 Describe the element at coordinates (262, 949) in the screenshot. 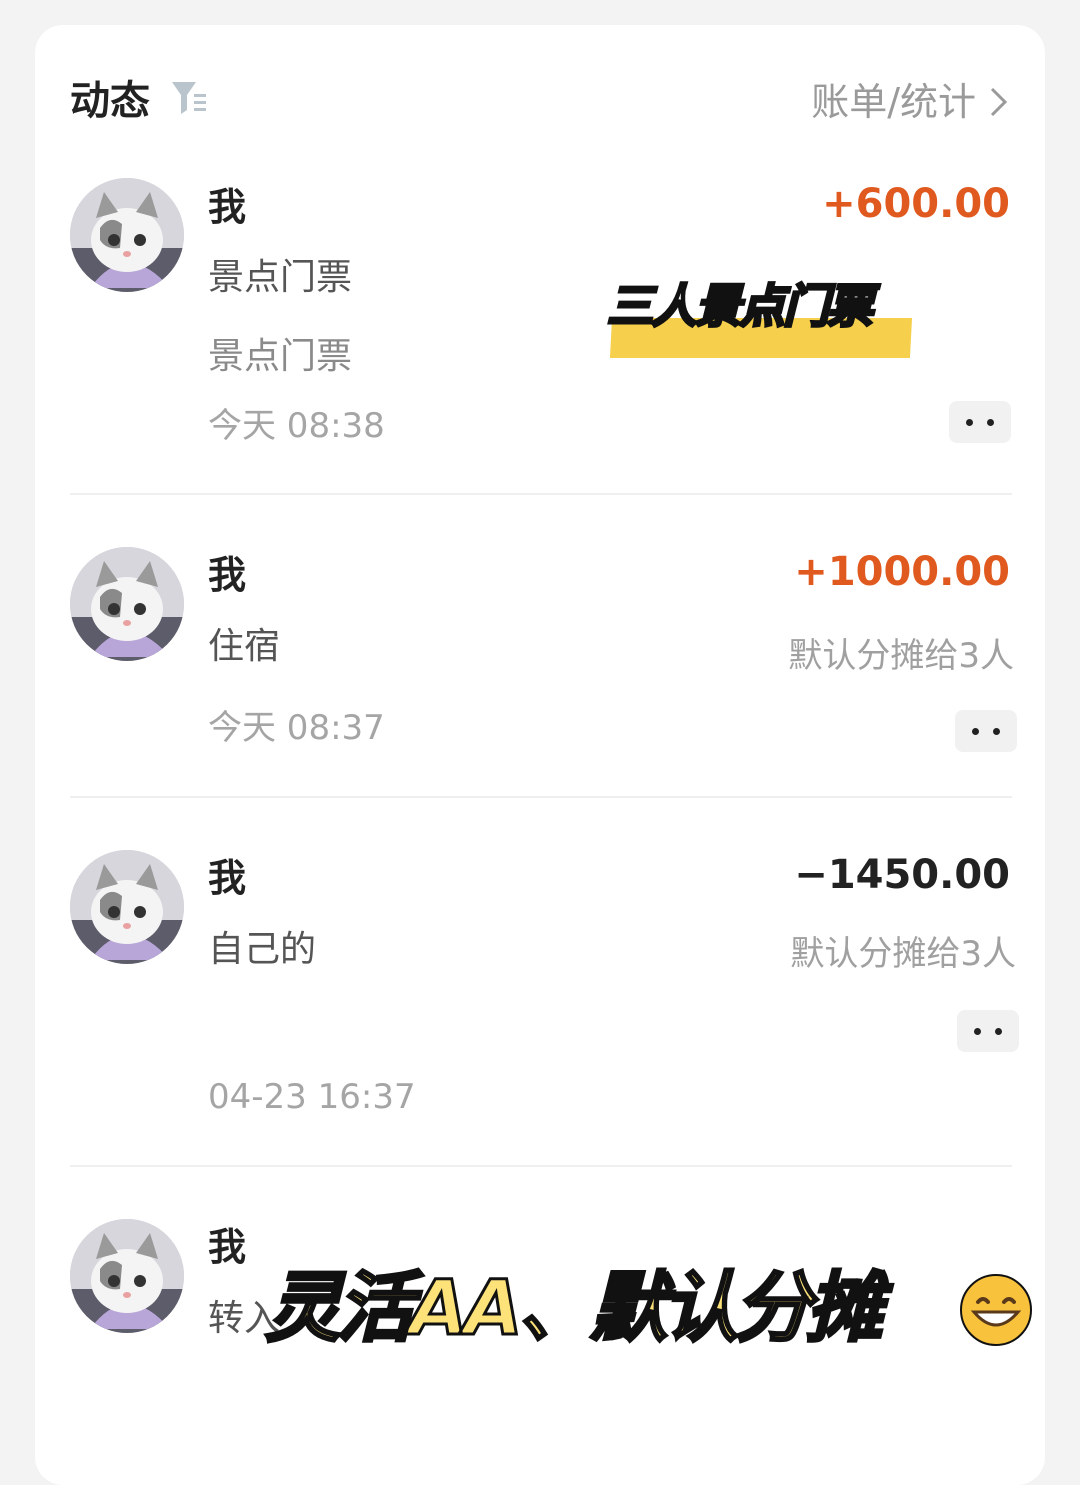

I see `category: 自己的` at that location.